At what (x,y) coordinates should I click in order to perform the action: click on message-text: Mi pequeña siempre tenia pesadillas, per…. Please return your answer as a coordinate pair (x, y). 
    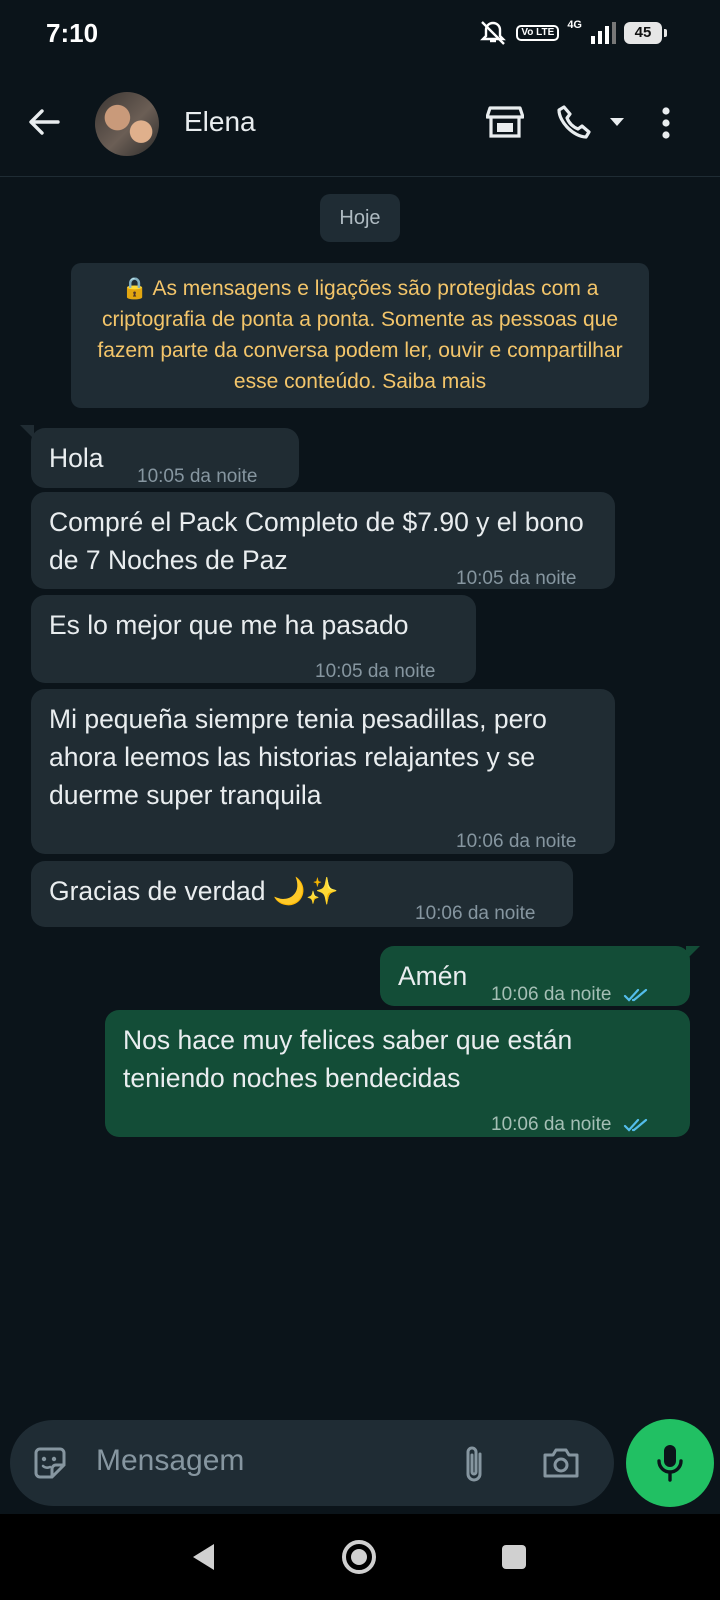
    Looking at the image, I should click on (298, 757).